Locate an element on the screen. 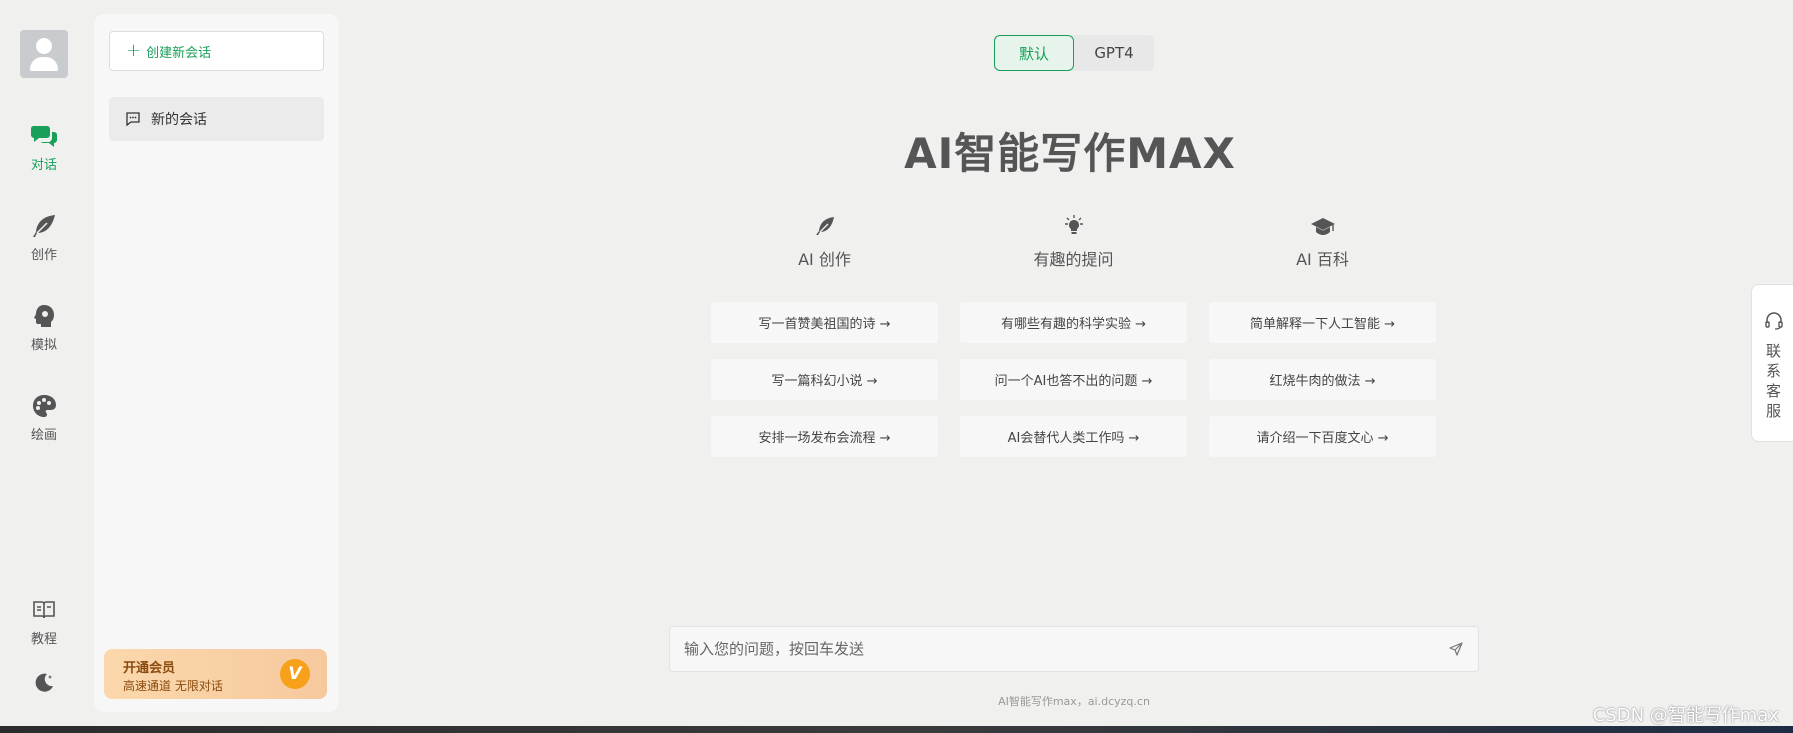 The width and height of the screenshot is (1793, 733). csdn-watermark: CSDN @智能写作max is located at coordinates (1685, 715).